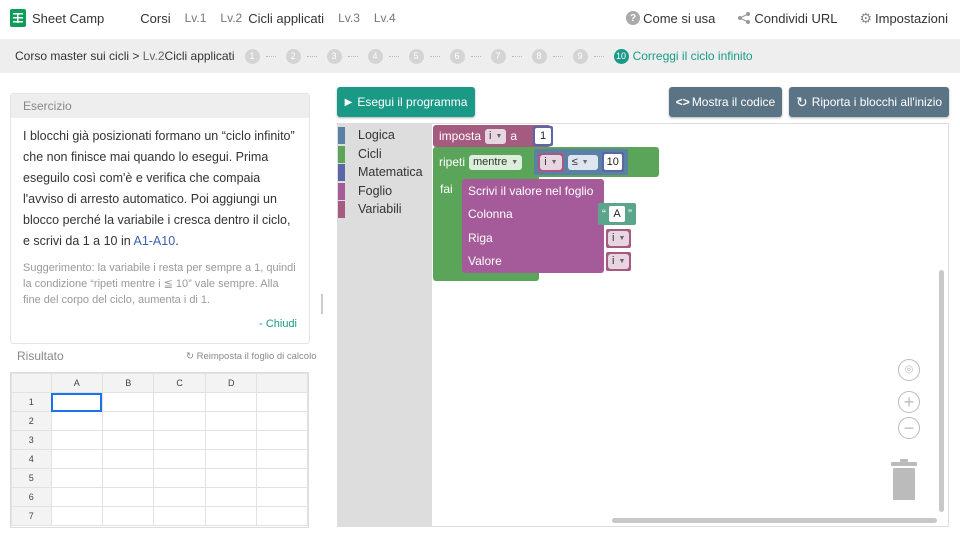 This screenshot has width=960, height=540. What do you see at coordinates (385, 172) in the screenshot?
I see `toolbox-category-math: Matematica` at bounding box center [385, 172].